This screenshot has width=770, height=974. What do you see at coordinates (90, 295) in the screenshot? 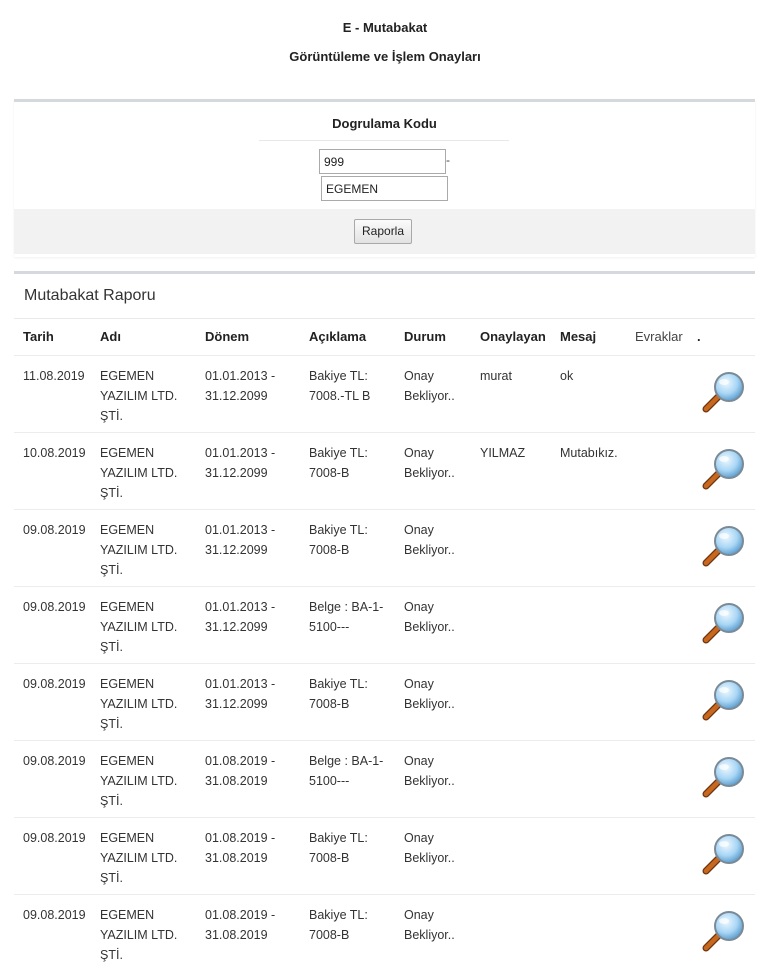
I see `report-title: Mutabakat Raporu` at bounding box center [90, 295].